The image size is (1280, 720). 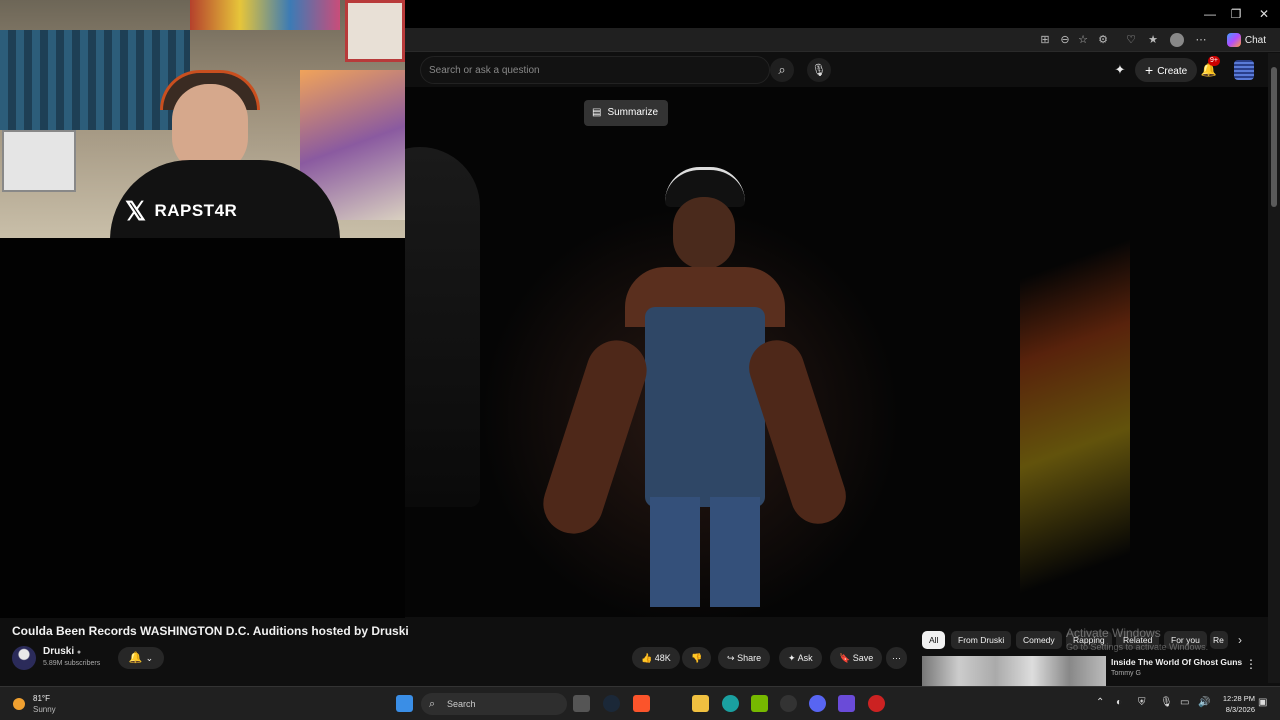 I want to click on voice-search-button: 🎙, so click(x=819, y=70).